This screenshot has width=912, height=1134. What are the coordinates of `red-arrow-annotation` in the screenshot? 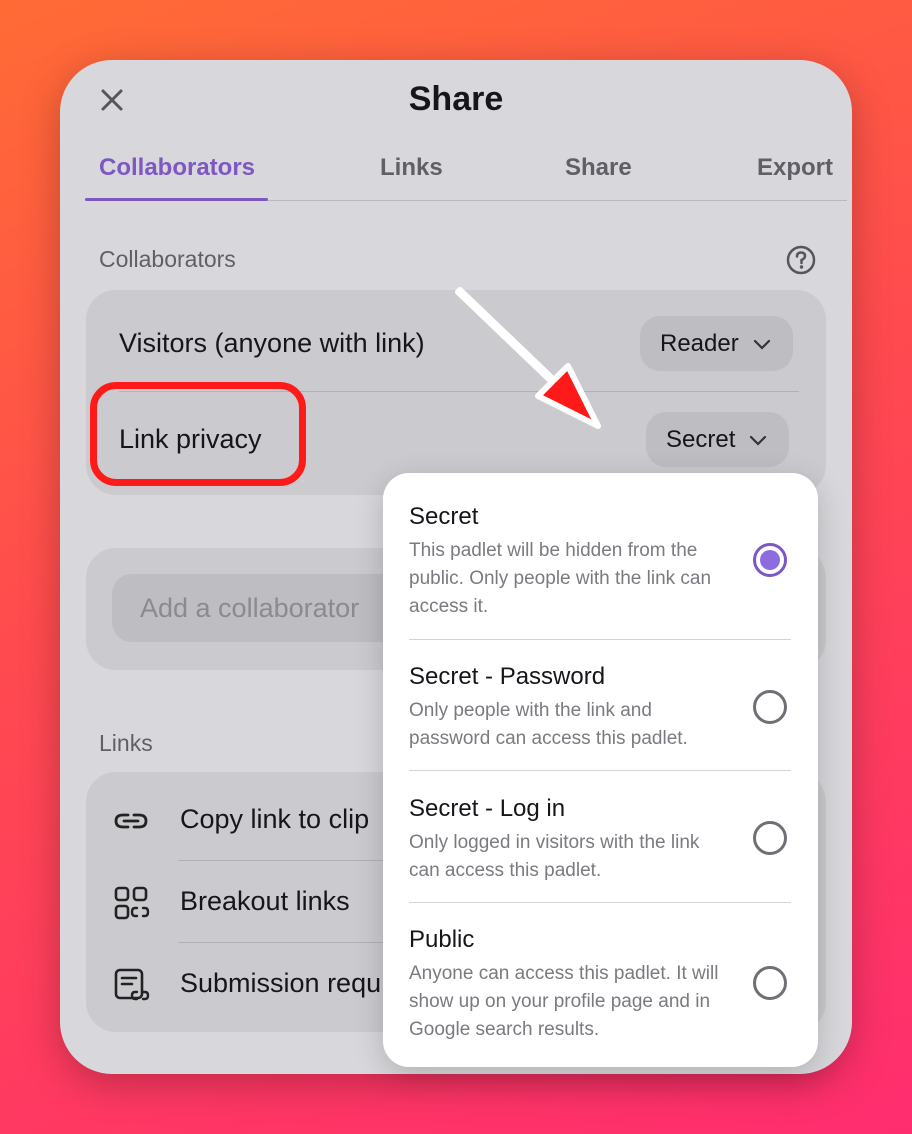 It's located at (528, 358).